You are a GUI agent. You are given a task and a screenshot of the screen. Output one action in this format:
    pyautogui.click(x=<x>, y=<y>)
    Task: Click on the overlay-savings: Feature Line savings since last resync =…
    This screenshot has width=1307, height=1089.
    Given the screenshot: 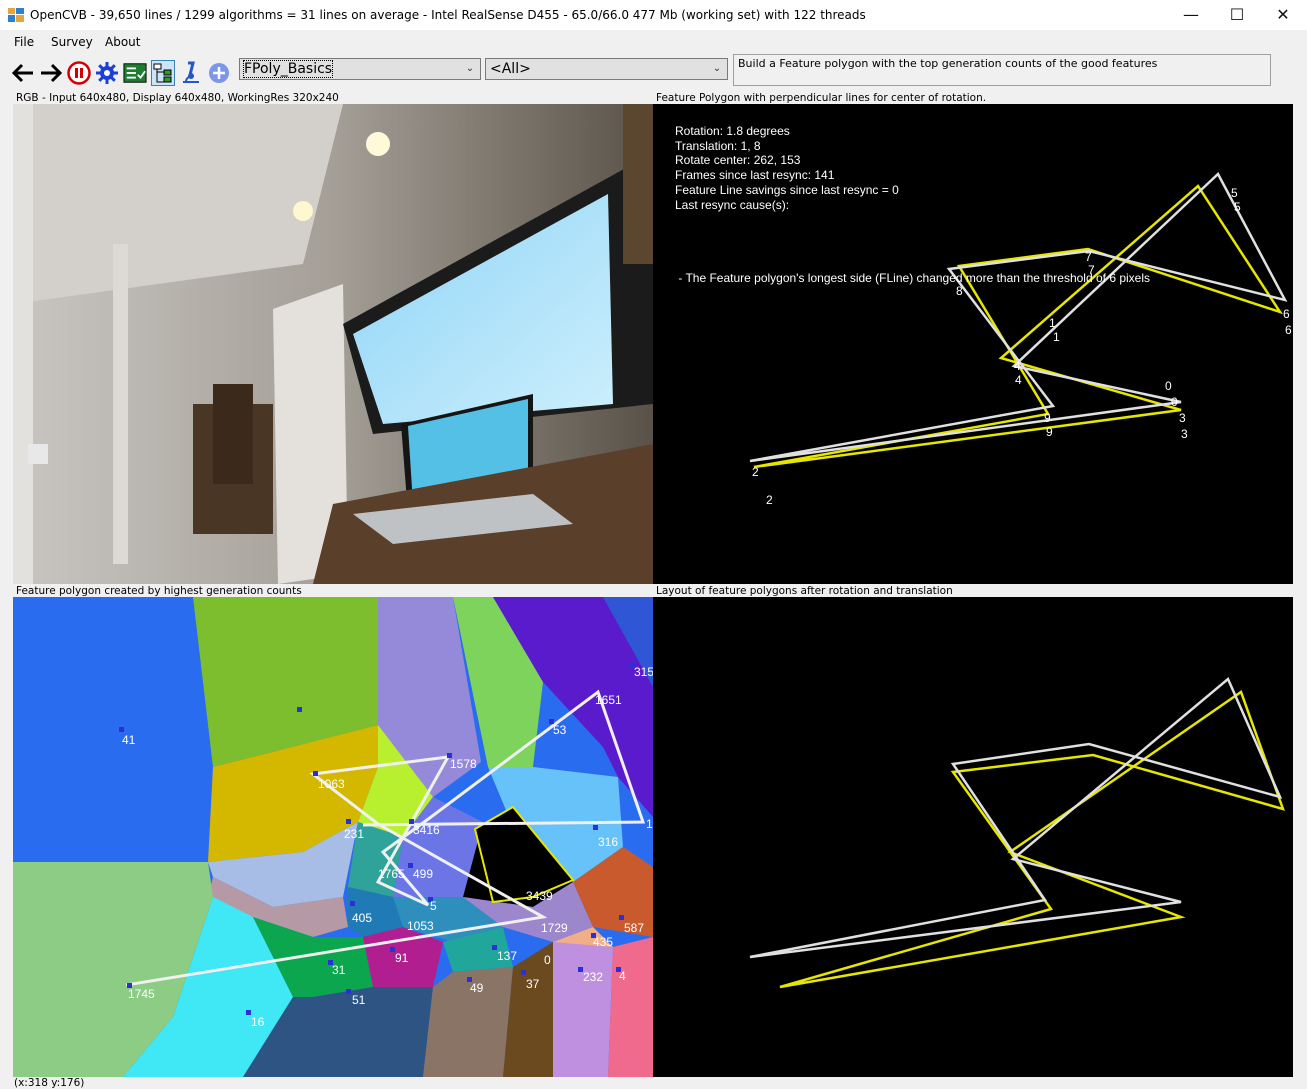 What is the action you would take?
    pyautogui.click(x=787, y=190)
    